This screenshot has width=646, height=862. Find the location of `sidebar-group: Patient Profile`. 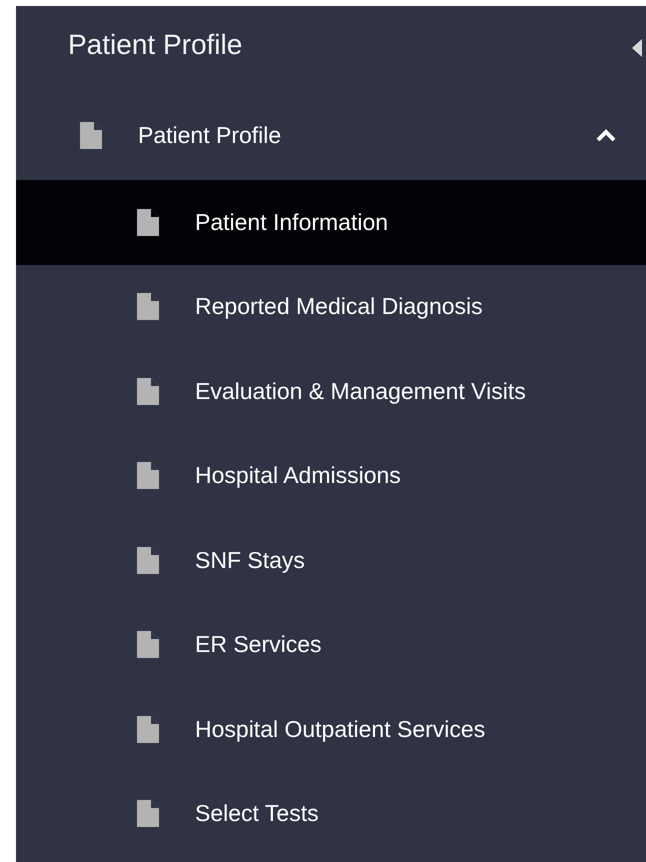

sidebar-group: Patient Profile is located at coordinates (331, 135).